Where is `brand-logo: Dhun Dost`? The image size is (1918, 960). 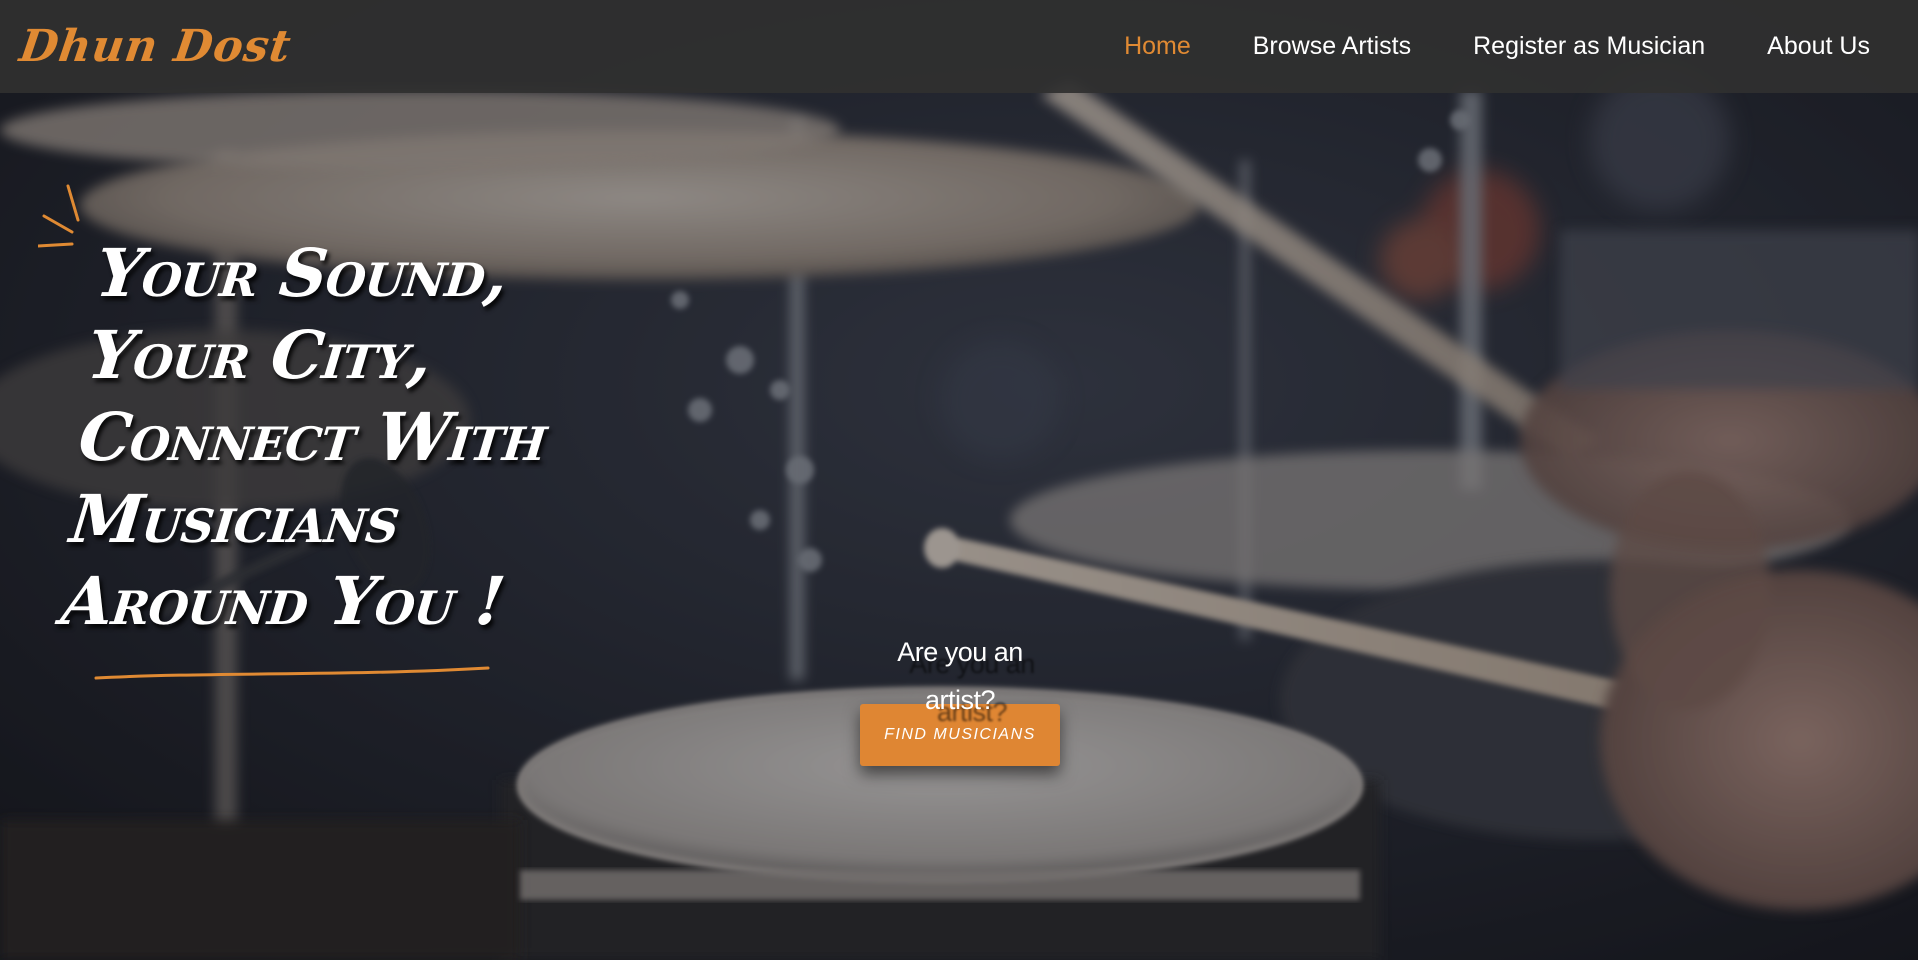 brand-logo: Dhun Dost is located at coordinates (155, 46).